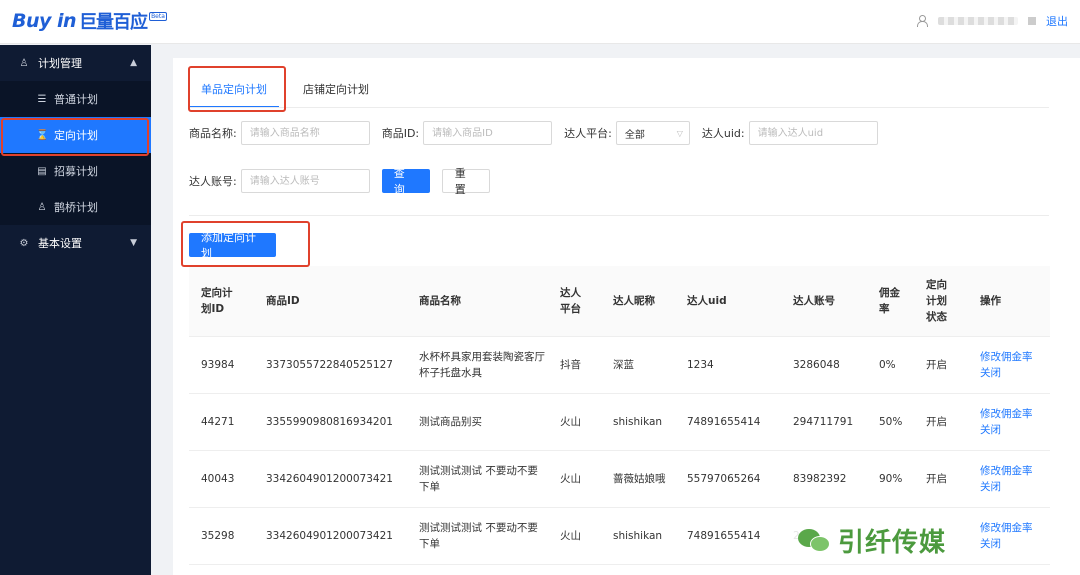 This screenshot has width=1080, height=575. What do you see at coordinates (440, 301) in the screenshot?
I see `column-header: 商品名称` at bounding box center [440, 301].